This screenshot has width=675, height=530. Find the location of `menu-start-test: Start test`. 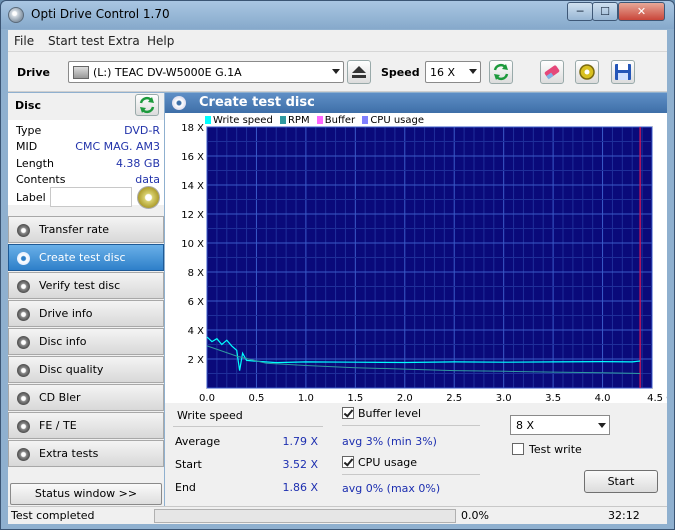

menu-start-test: Start test is located at coordinates (76, 41).